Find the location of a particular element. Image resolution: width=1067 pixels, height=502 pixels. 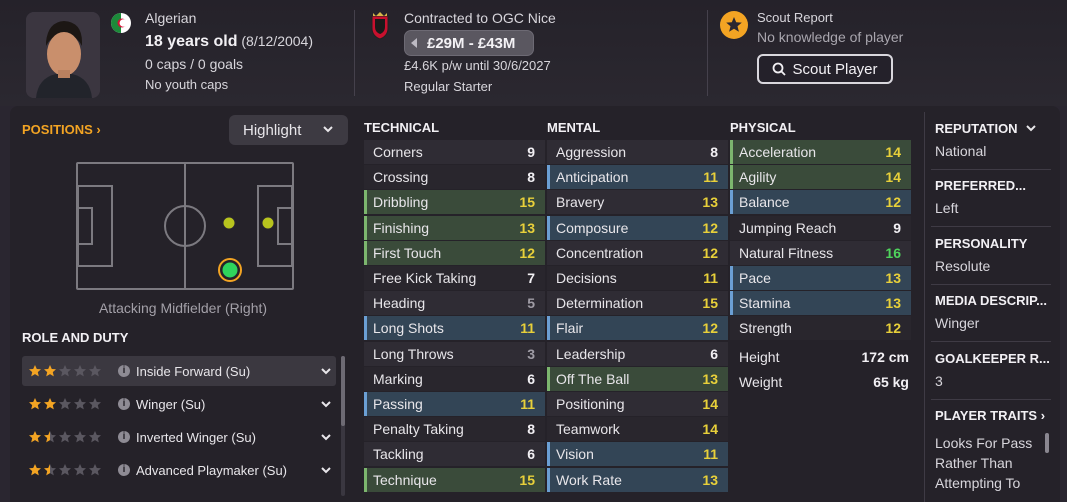

attribute-row: Crossing 8 is located at coordinates (454, 177).